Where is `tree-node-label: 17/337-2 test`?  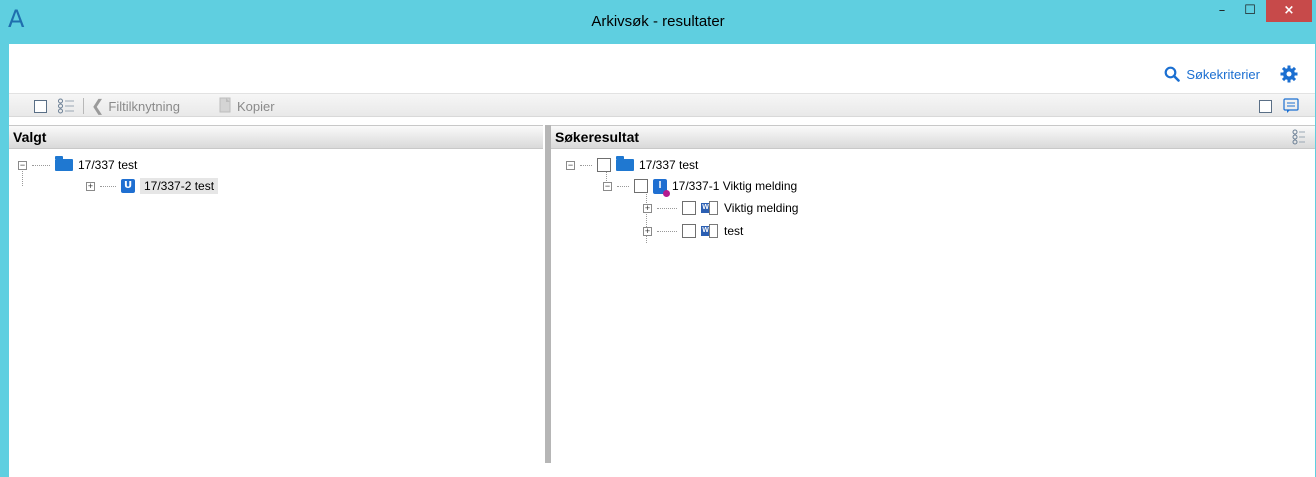 tree-node-label: 17/337-2 test is located at coordinates (179, 186).